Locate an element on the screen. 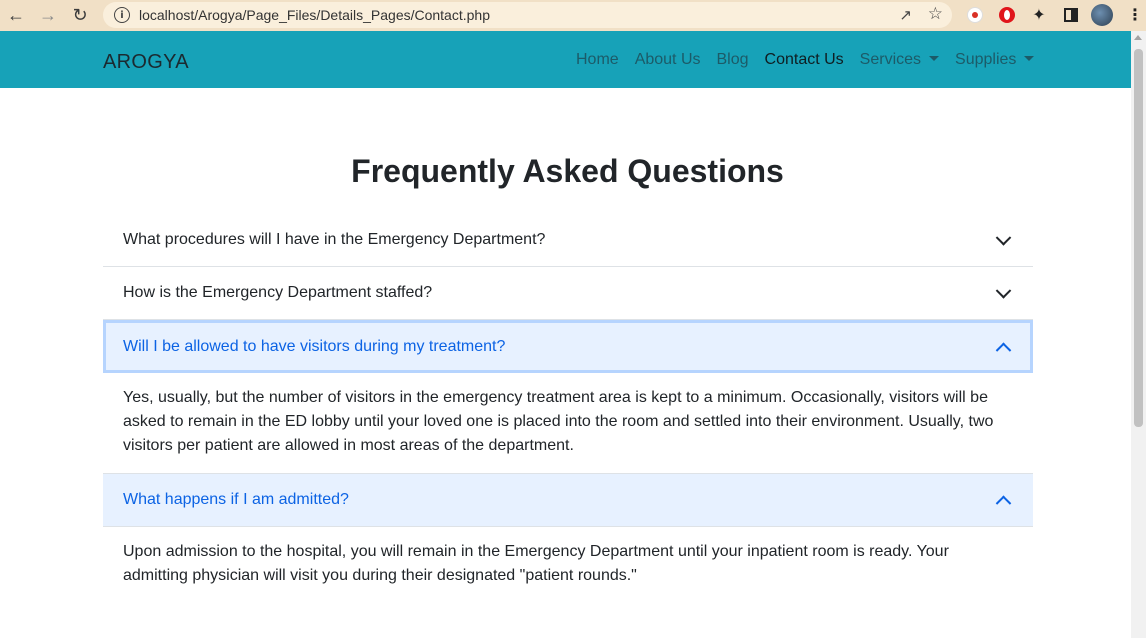 This screenshot has width=1146, height=638. forward-arrow-icon: → is located at coordinates (48, 15).